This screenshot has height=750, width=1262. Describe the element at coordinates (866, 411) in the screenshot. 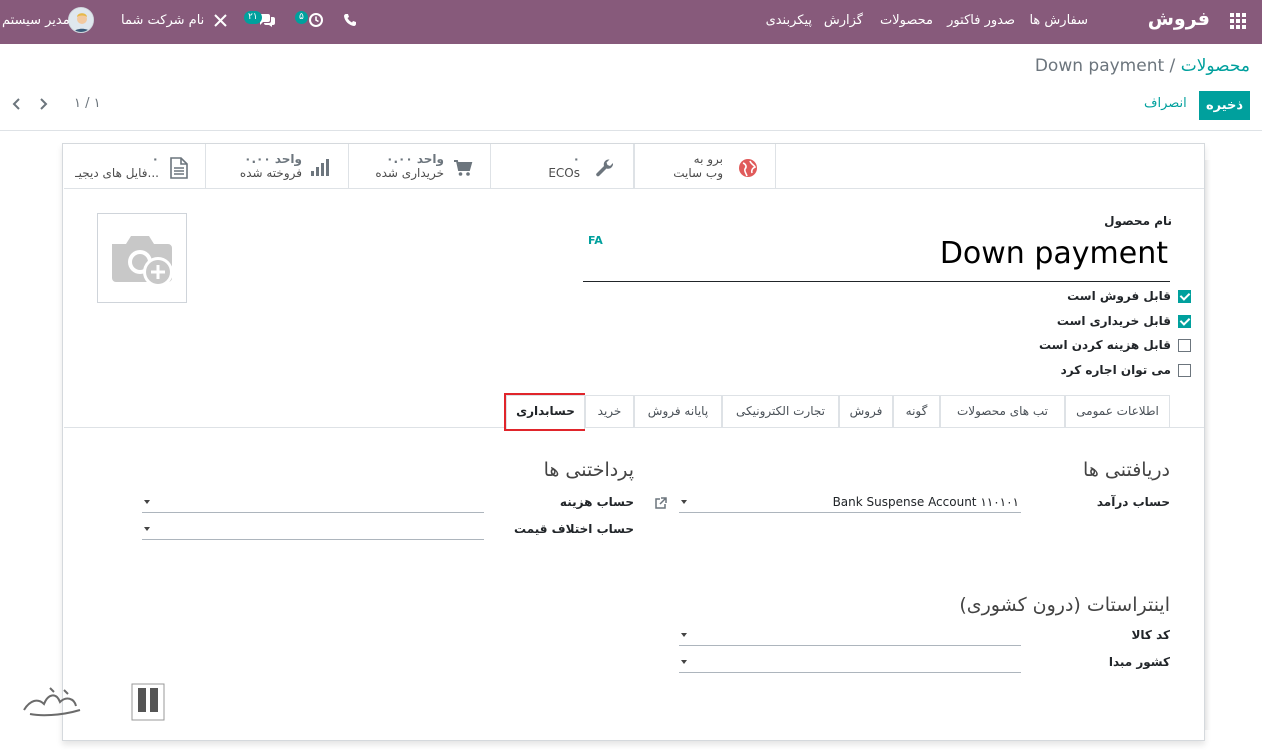

I see `tab-sales: فروش` at that location.